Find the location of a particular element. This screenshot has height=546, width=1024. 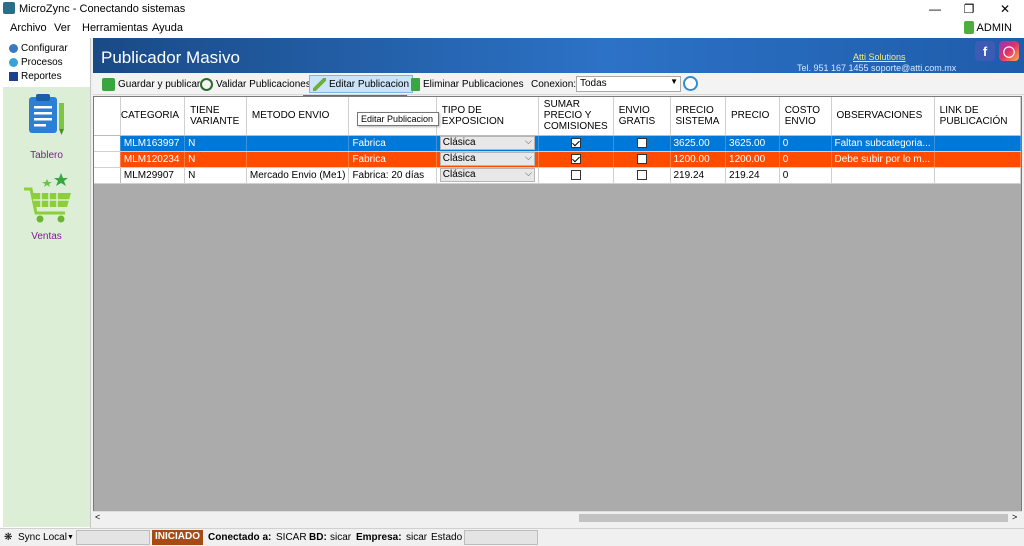

user-menu: ADMIN is located at coordinates (987, 27).